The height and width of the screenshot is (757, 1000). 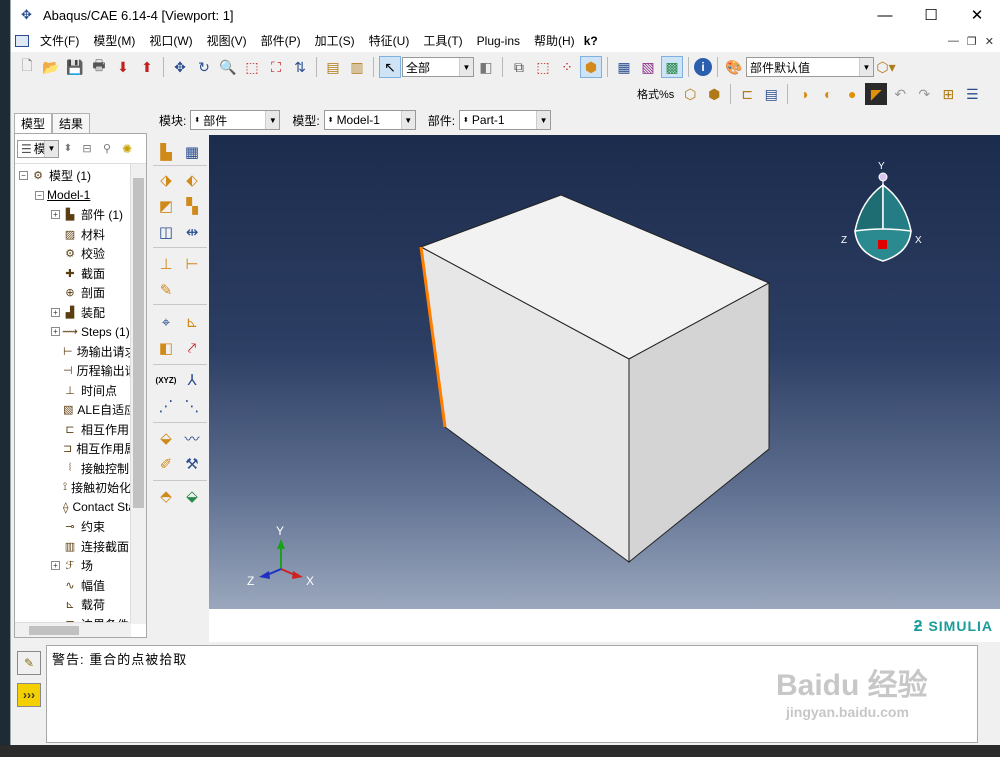 What do you see at coordinates (828, 94) in the screenshot?
I see `boolean-cut-icon: ◐` at bounding box center [828, 94].